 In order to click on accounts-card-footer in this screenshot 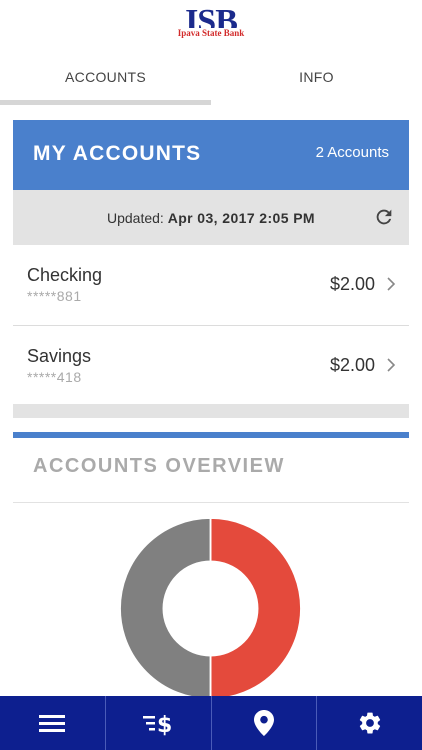, I will do `click(211, 411)`.